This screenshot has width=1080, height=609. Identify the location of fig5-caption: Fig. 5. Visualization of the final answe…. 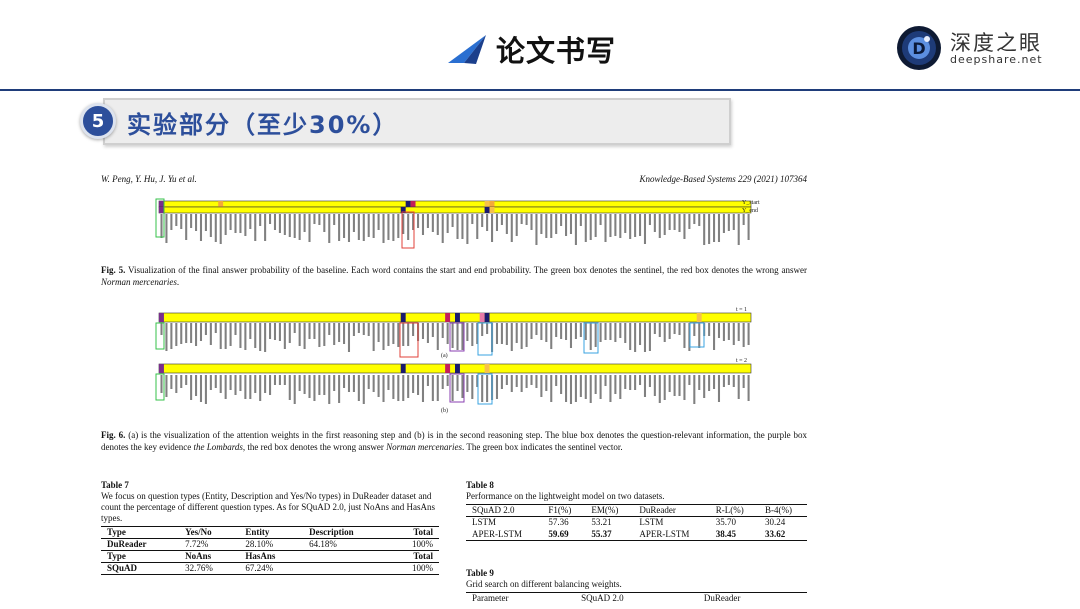
(454, 276).